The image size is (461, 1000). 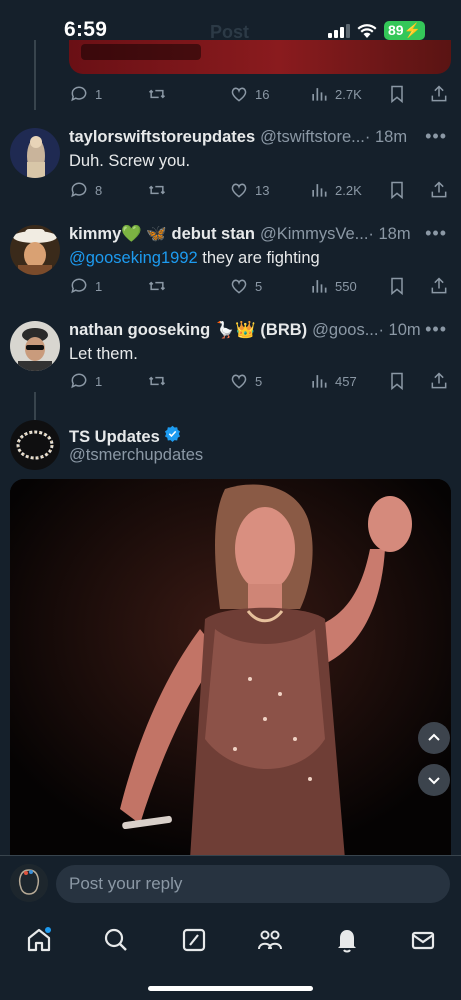 I want to click on views-count: 457, so click(x=346, y=381).